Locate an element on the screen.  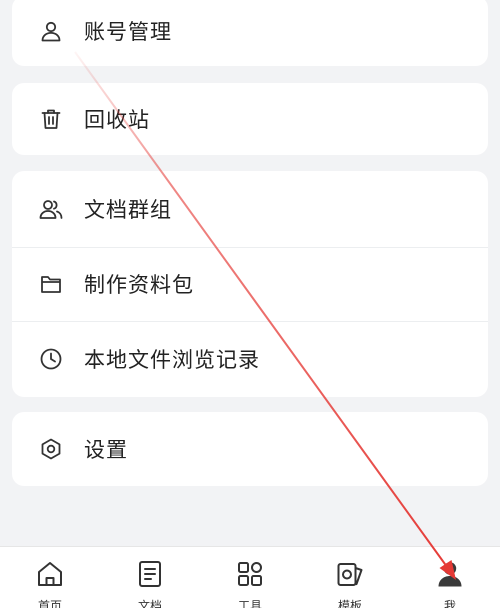
tab-tools: 工具 is located at coordinates (250, 577).